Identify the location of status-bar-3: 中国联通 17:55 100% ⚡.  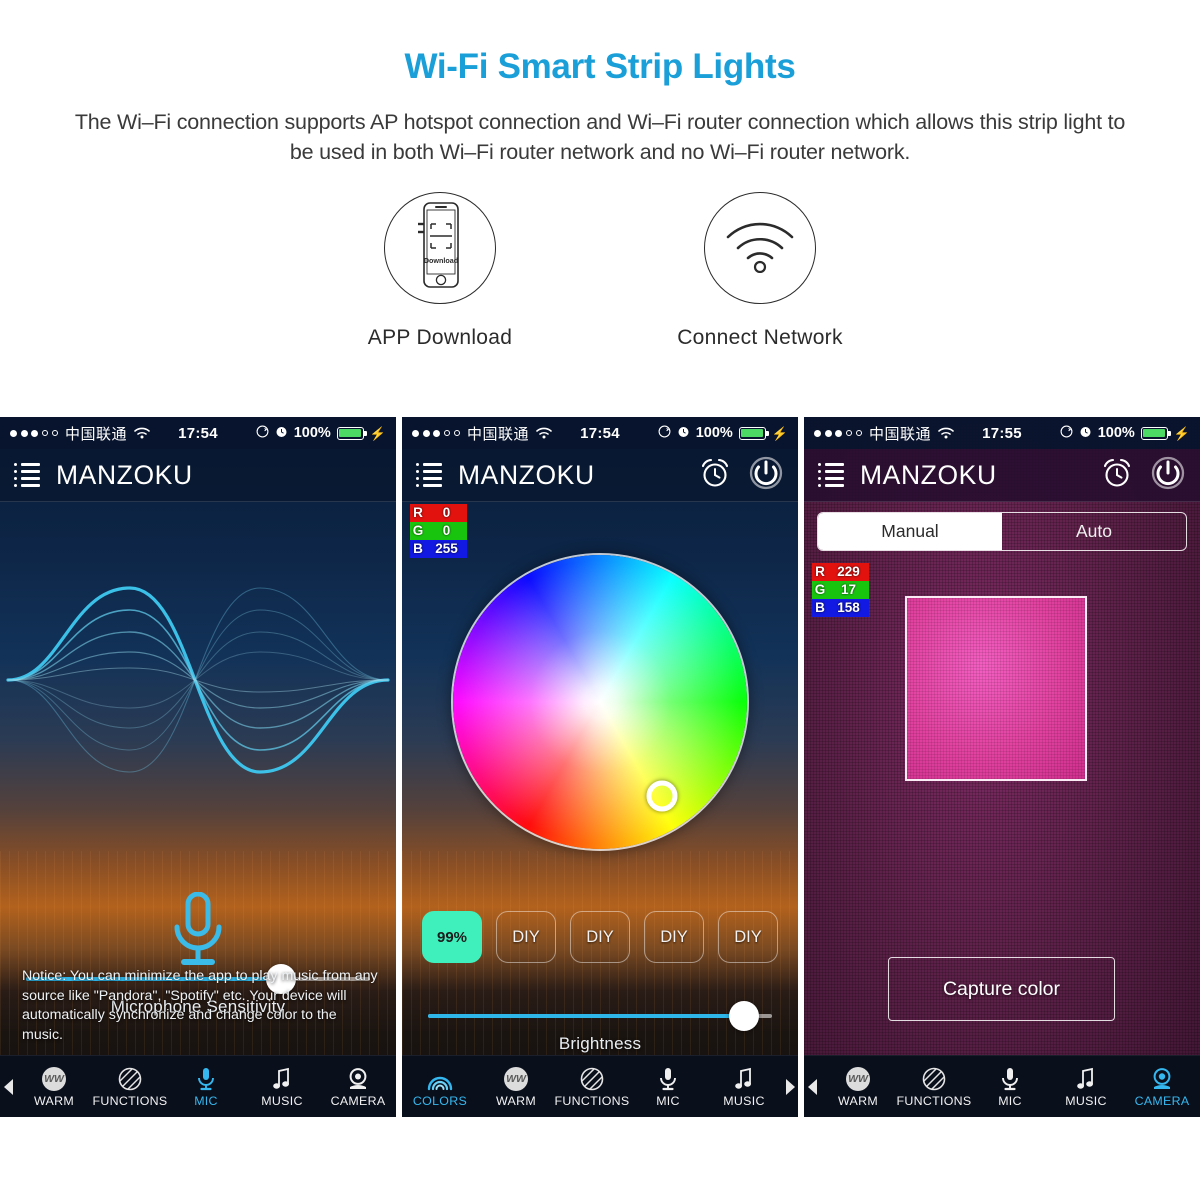
(1002, 433).